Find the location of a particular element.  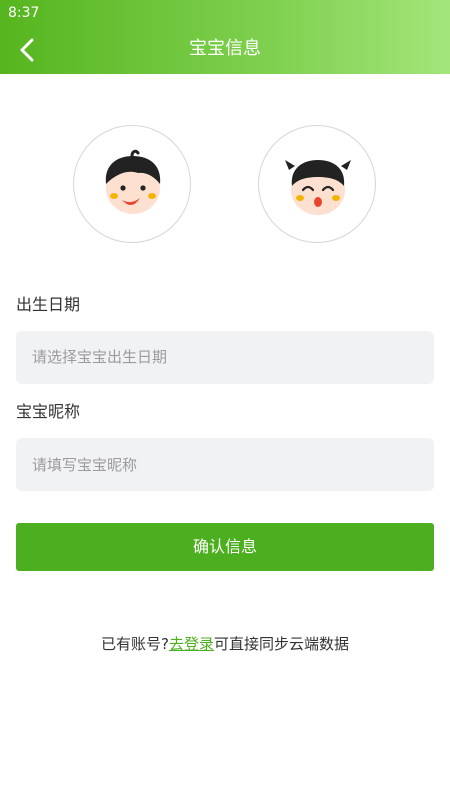

boy-avatar is located at coordinates (132, 184).